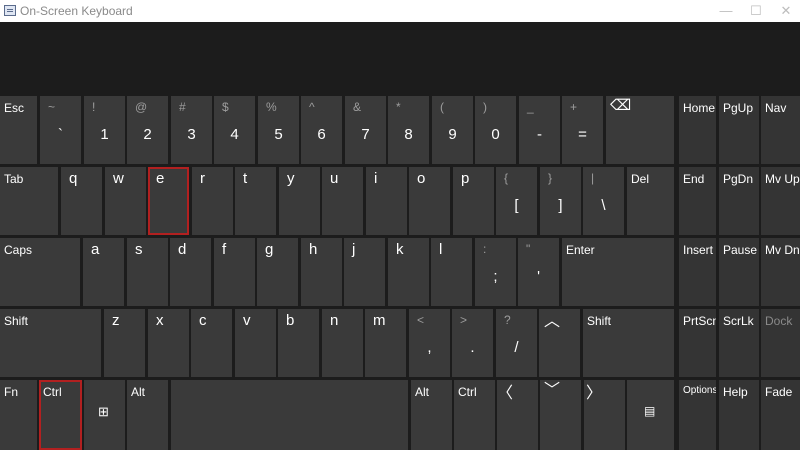 This screenshot has width=800, height=450. Describe the element at coordinates (50, 343) in the screenshot. I see `key-shift-left: Shift` at that location.